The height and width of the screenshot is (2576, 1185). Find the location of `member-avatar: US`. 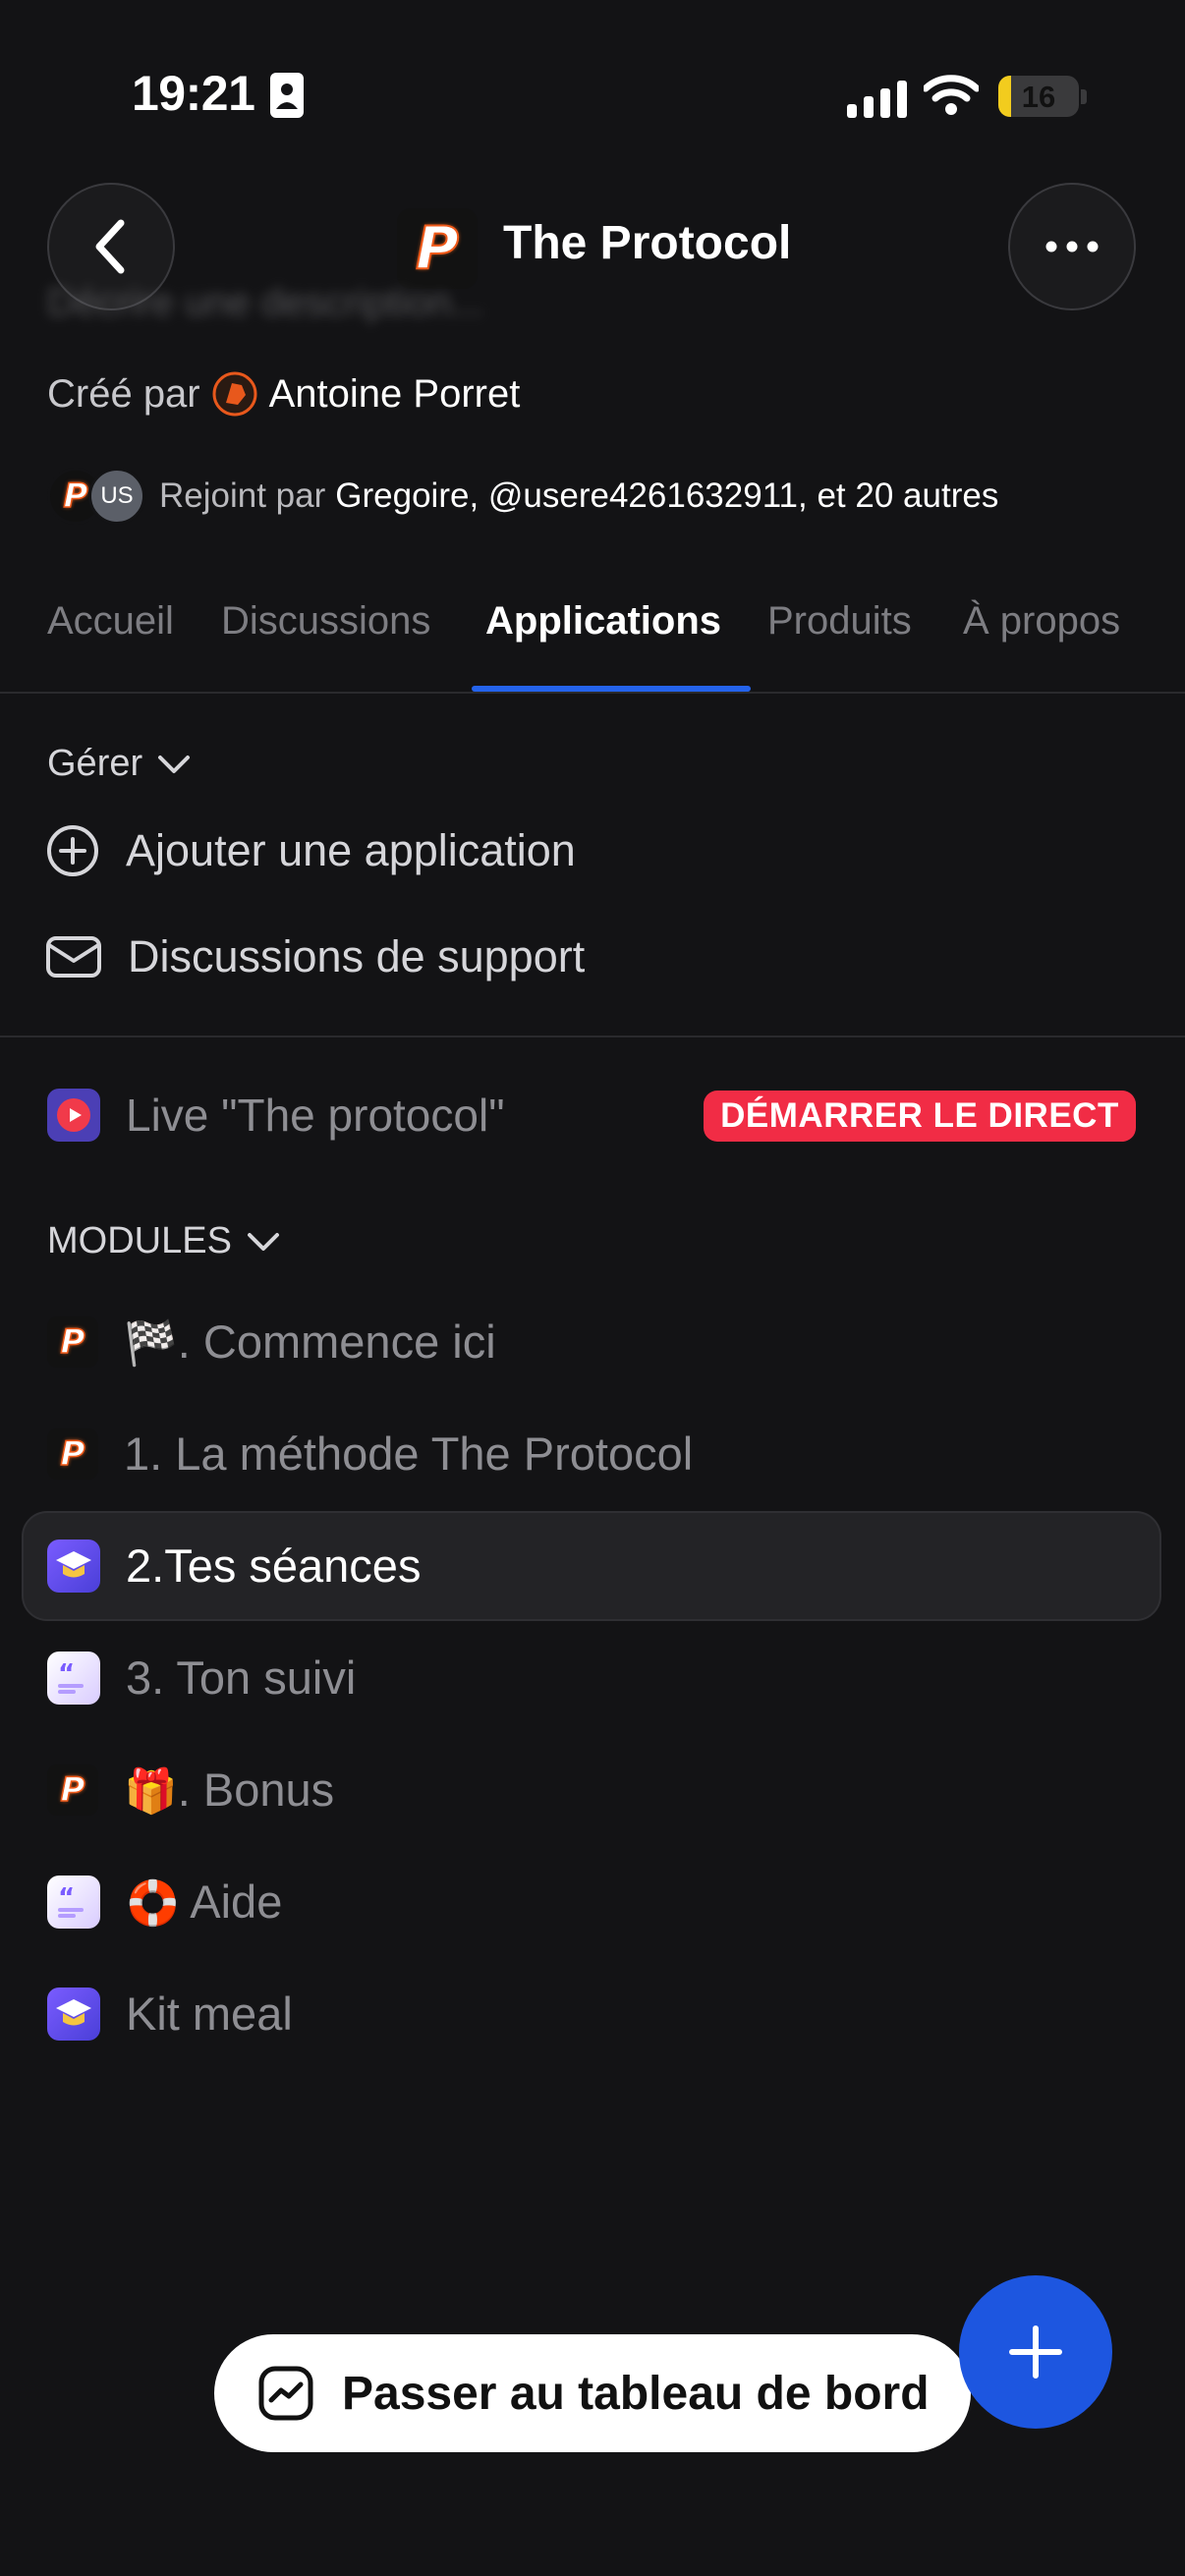

member-avatar: US is located at coordinates (117, 496).